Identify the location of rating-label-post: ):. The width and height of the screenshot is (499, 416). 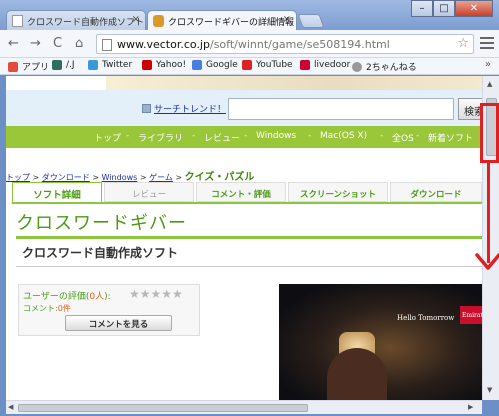
(107, 297).